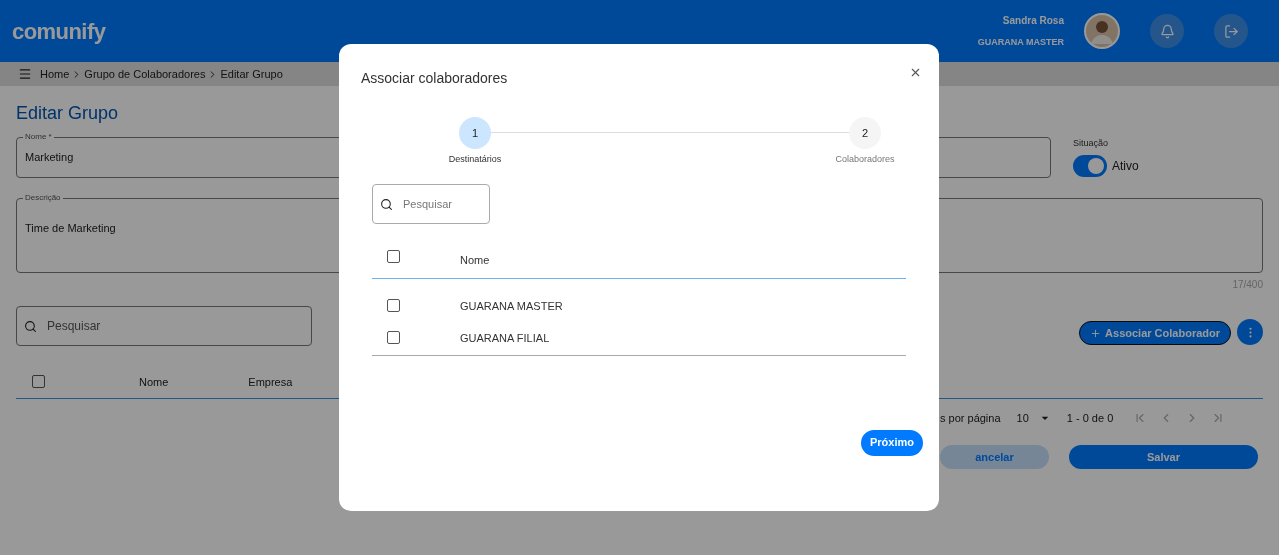 The image size is (1279, 555). What do you see at coordinates (511, 307) in the screenshot?
I see `table-cell-text: GUARANA MASTER` at bounding box center [511, 307].